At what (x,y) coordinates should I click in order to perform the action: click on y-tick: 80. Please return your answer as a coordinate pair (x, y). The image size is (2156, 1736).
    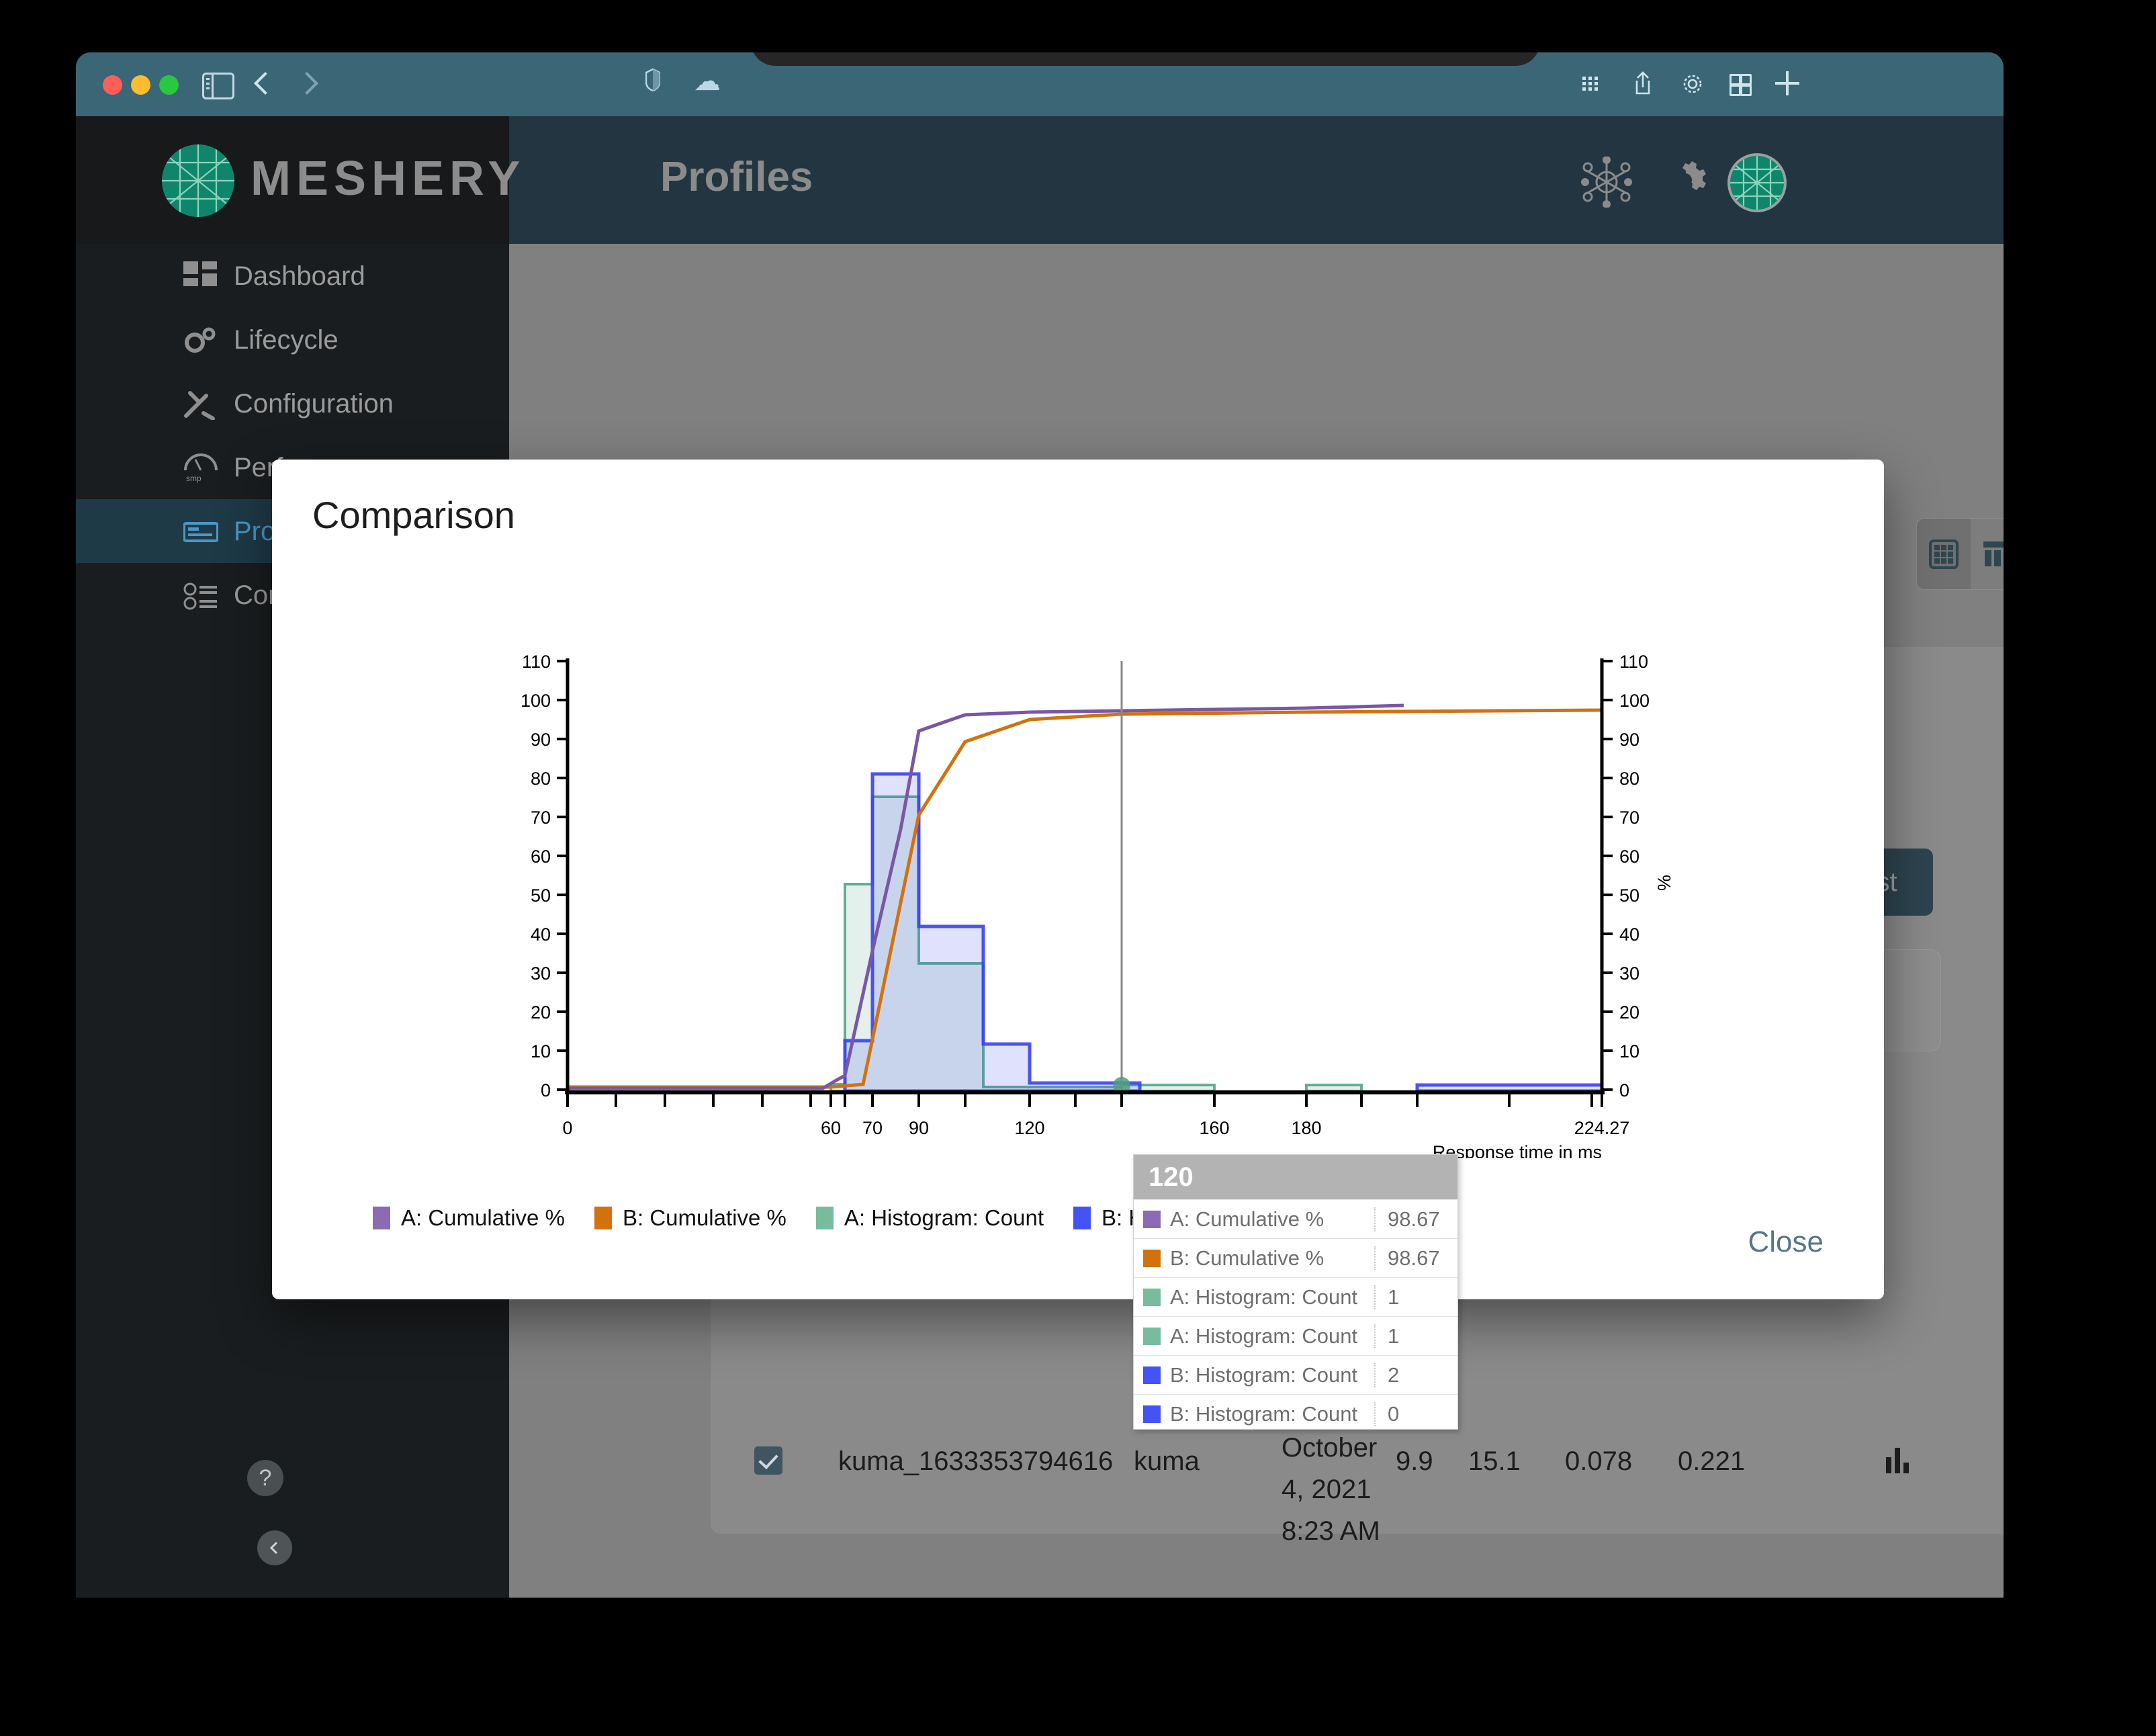
    Looking at the image, I should click on (549, 779).